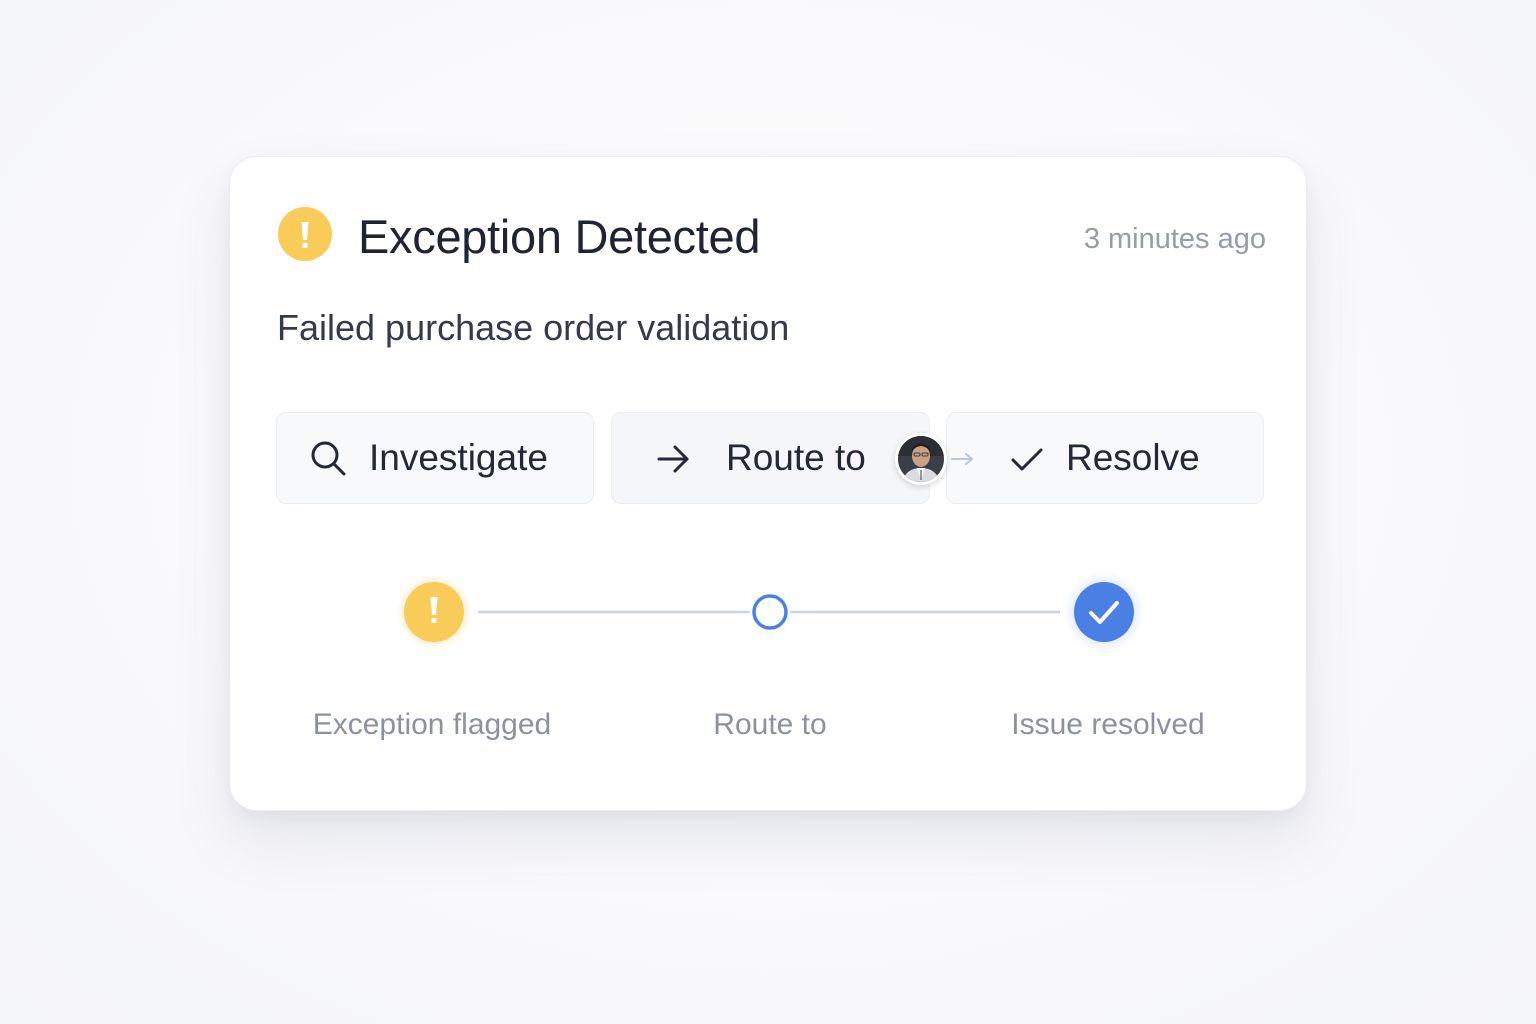  What do you see at coordinates (1104, 612) in the screenshot?
I see `timeline-step-resolved` at bounding box center [1104, 612].